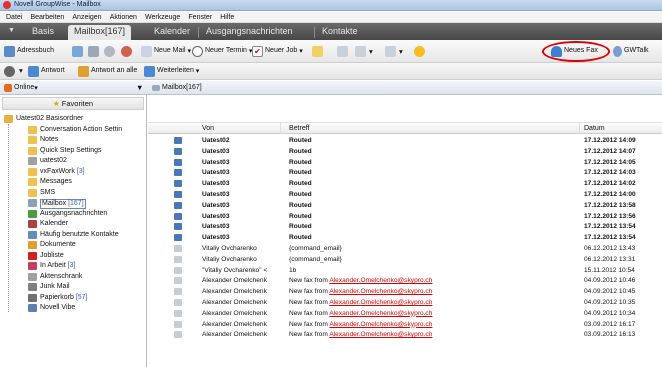 This screenshot has height=367, width=662. What do you see at coordinates (178, 324) in the screenshot?
I see `mail-icon` at bounding box center [178, 324].